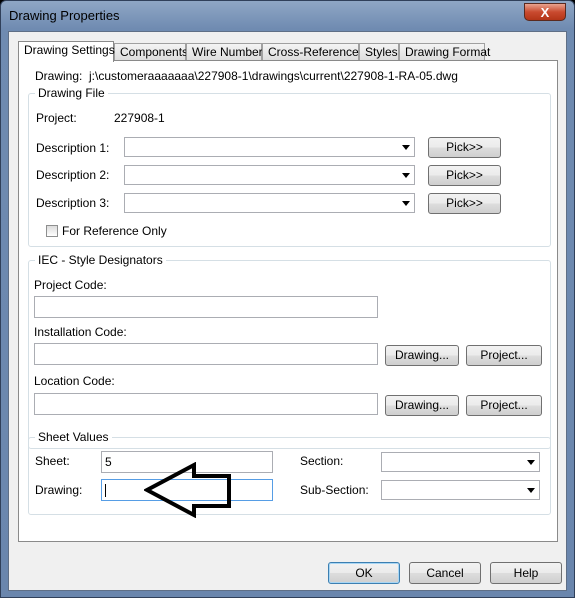  I want to click on subsection-combo, so click(460, 490).